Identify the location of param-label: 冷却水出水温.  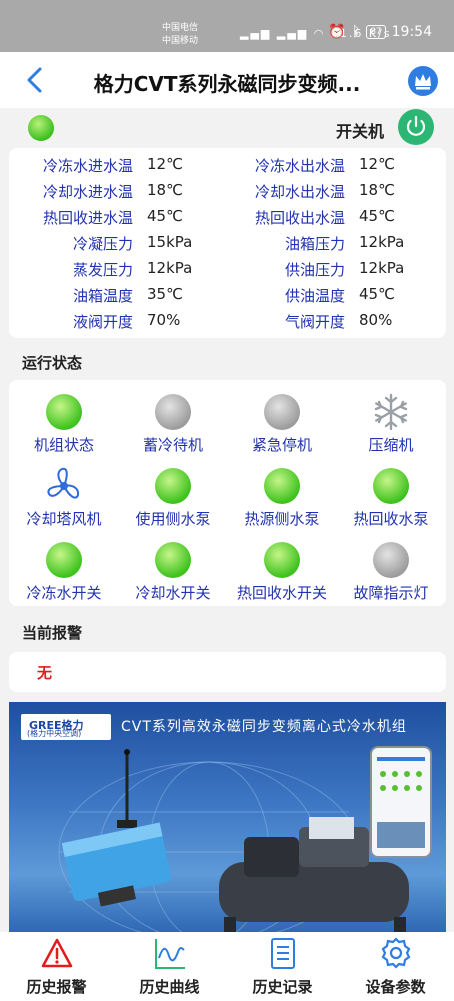
(299, 192).